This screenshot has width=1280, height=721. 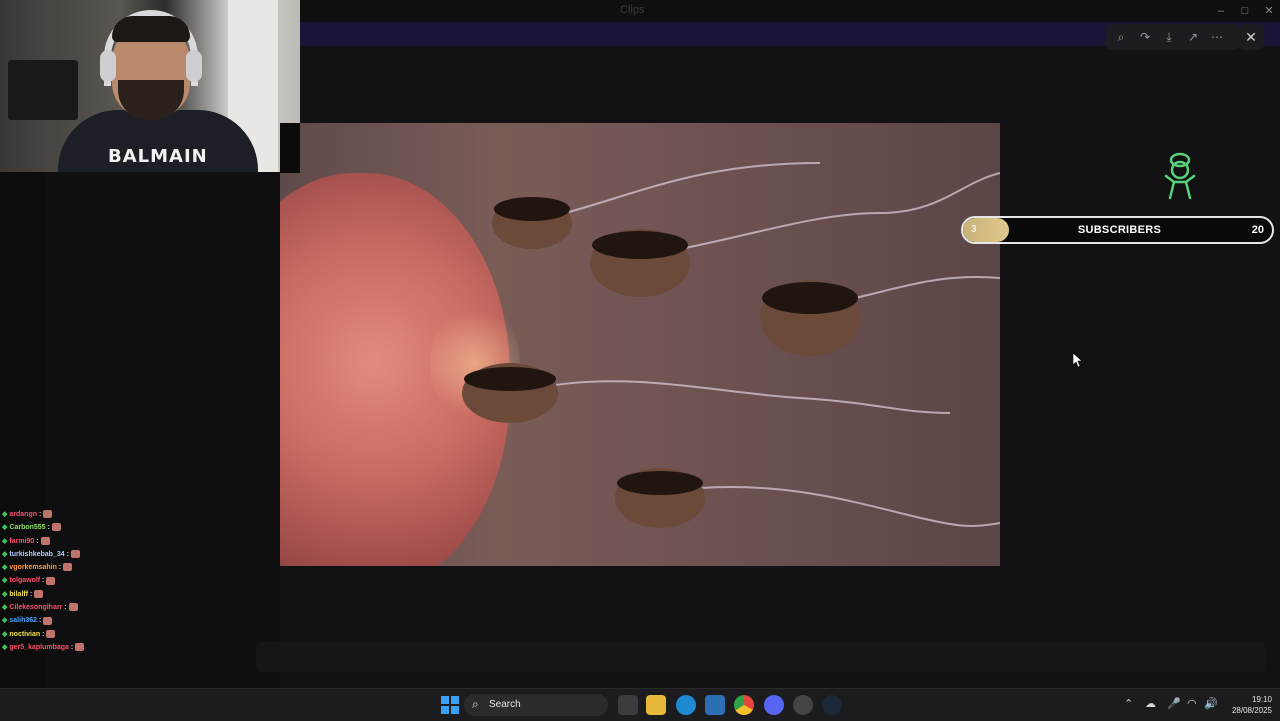 I want to click on viewer-toolbar: ⌕ ↷ ⤓ ↗ ⋯, so click(x=1173, y=37).